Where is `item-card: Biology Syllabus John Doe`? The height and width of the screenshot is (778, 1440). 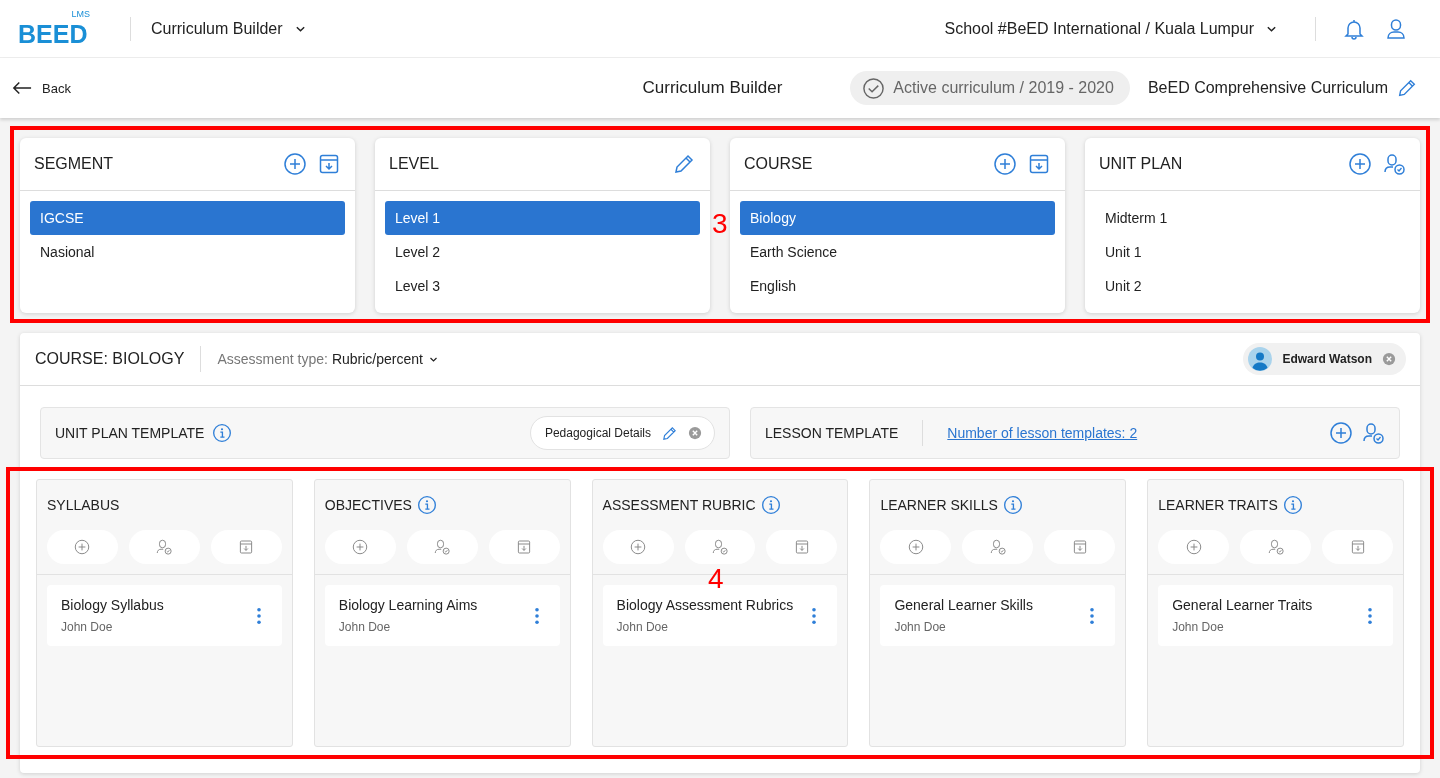
item-card: Biology Syllabus John Doe is located at coordinates (164, 615).